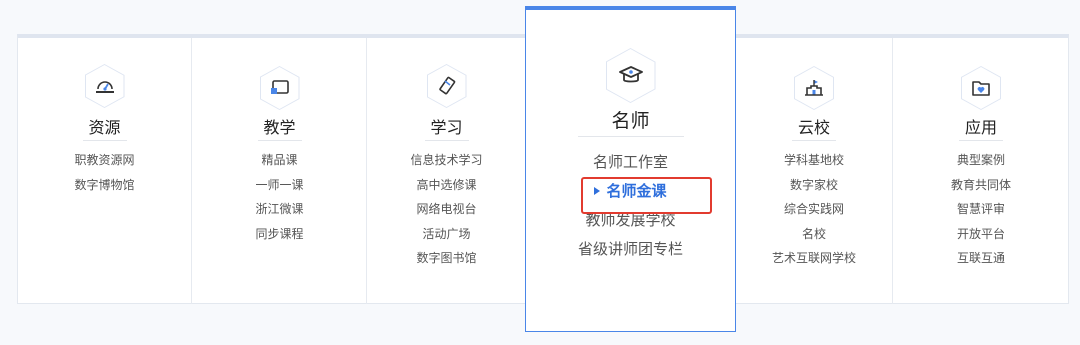  I want to click on column-learning: 学习 信息技术学习 高中选修课 网络电视台 活动广场 数字图书馆, so click(446, 171).